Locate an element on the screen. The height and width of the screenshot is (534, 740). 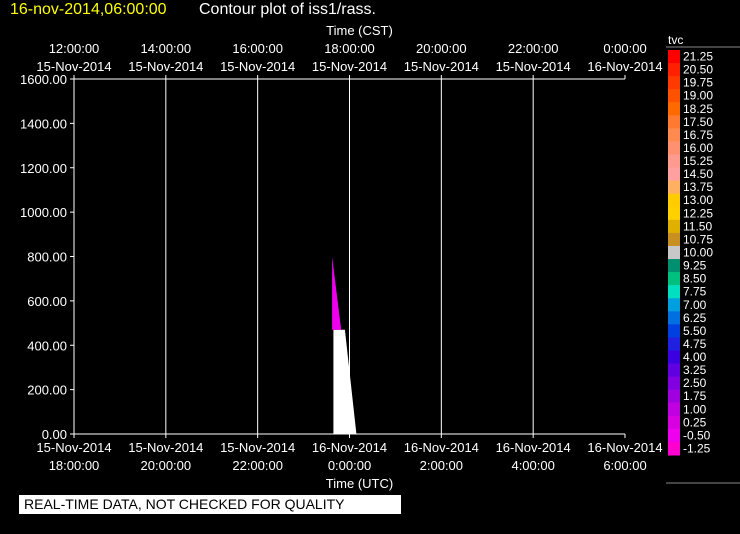
colorbar-level-label: 17.50 is located at coordinates (698, 122).